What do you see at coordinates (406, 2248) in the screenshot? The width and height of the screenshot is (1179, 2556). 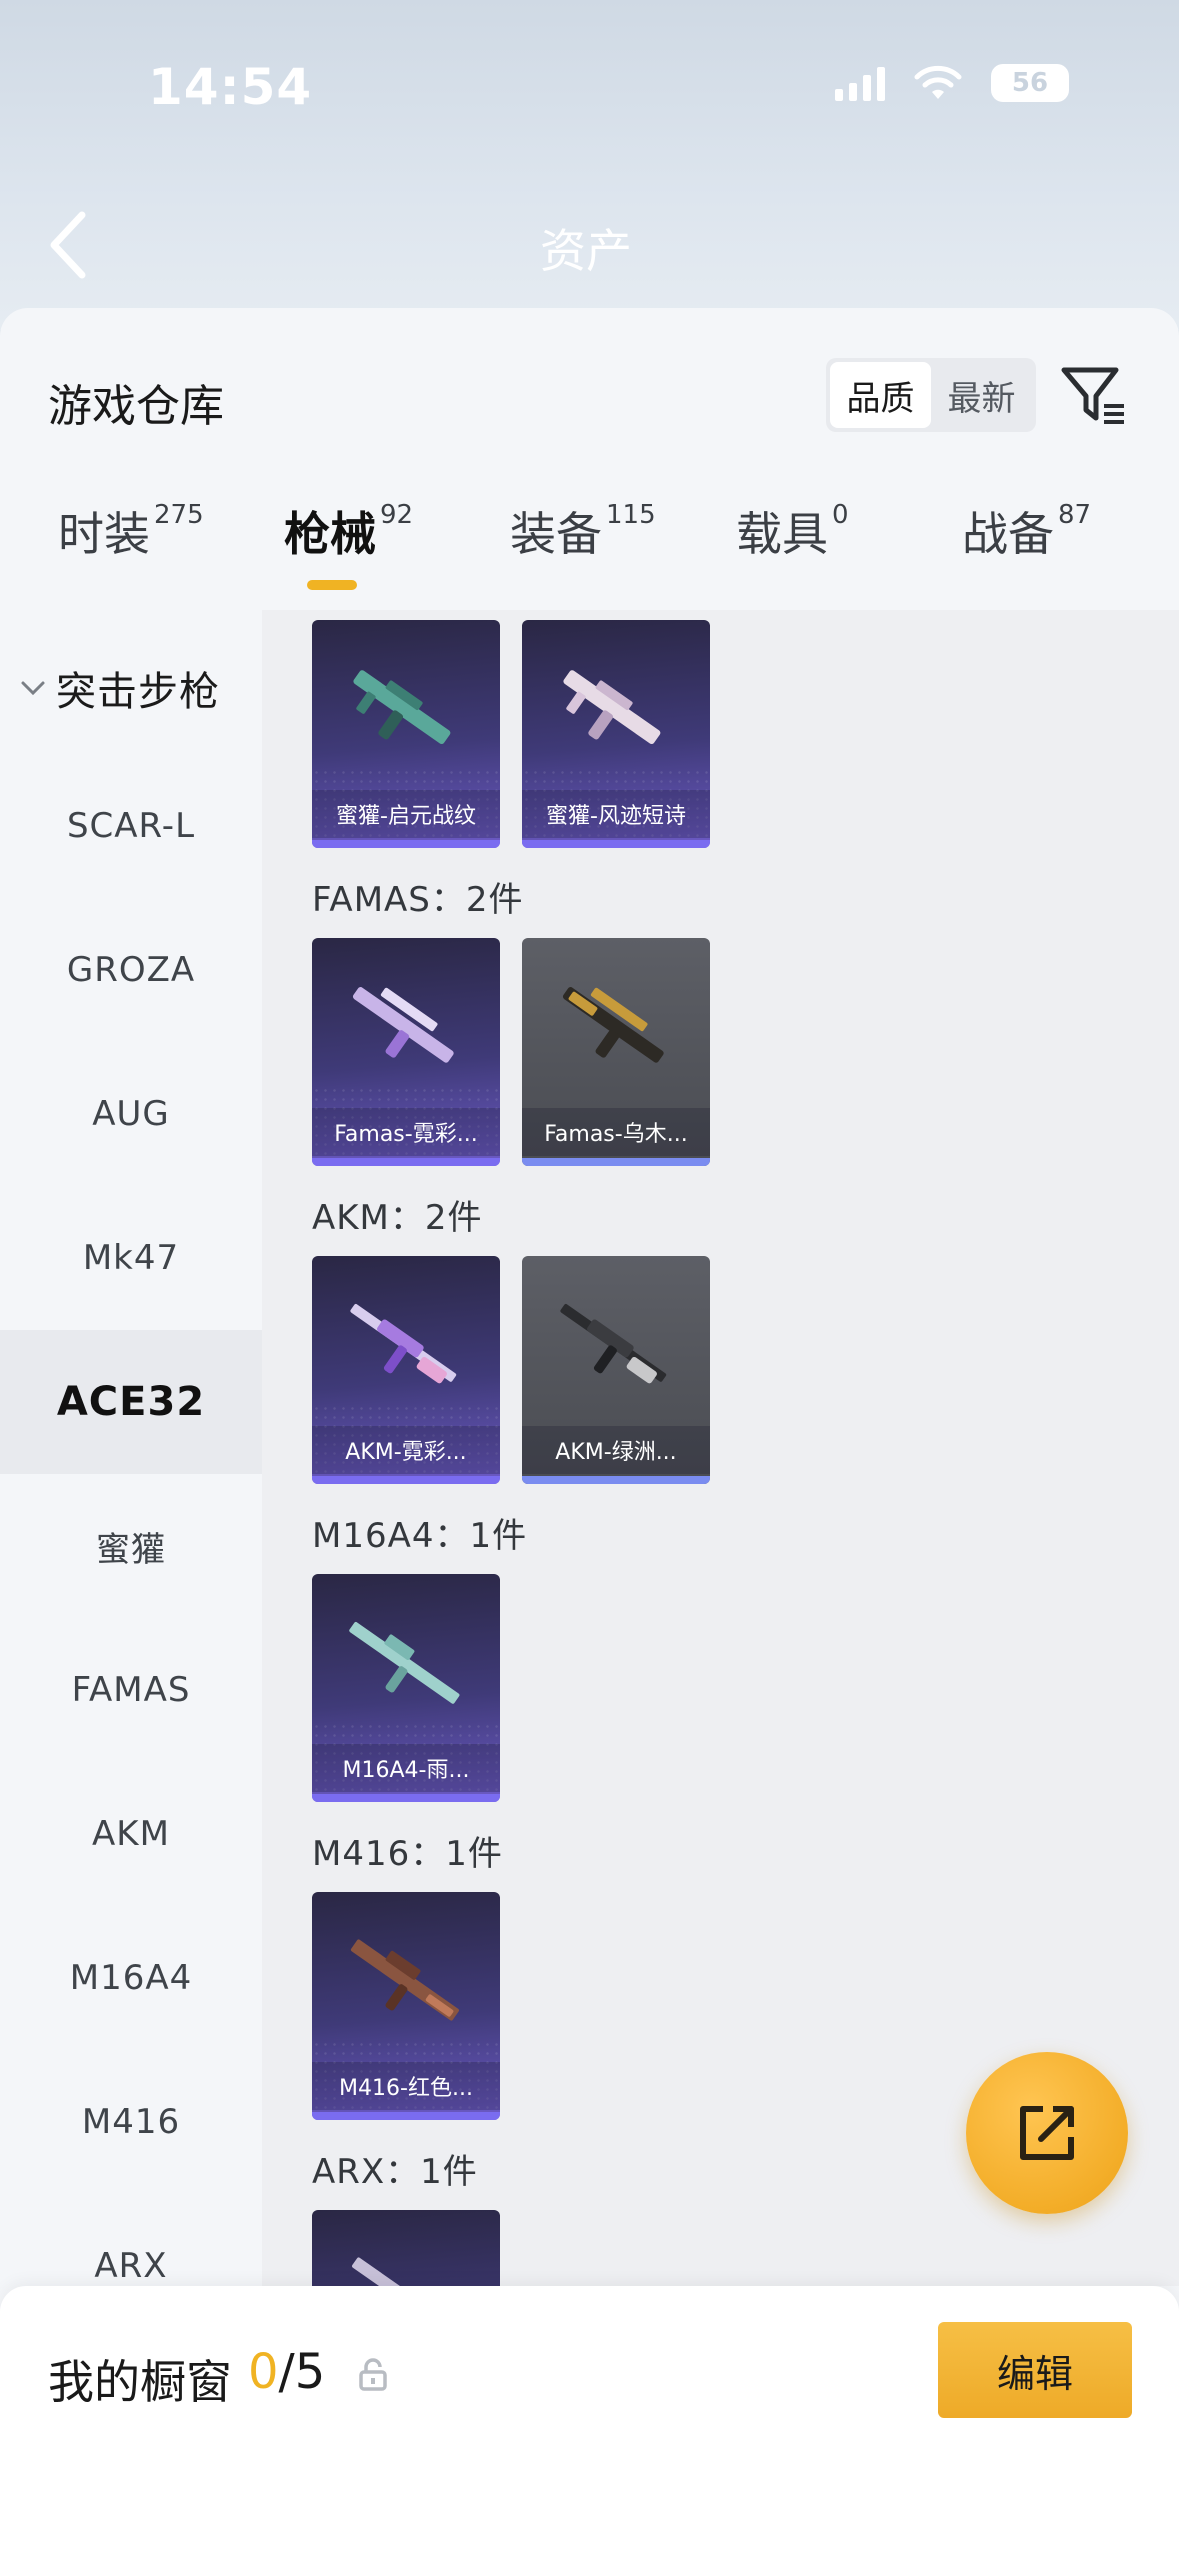 I see `skin-card` at bounding box center [406, 2248].